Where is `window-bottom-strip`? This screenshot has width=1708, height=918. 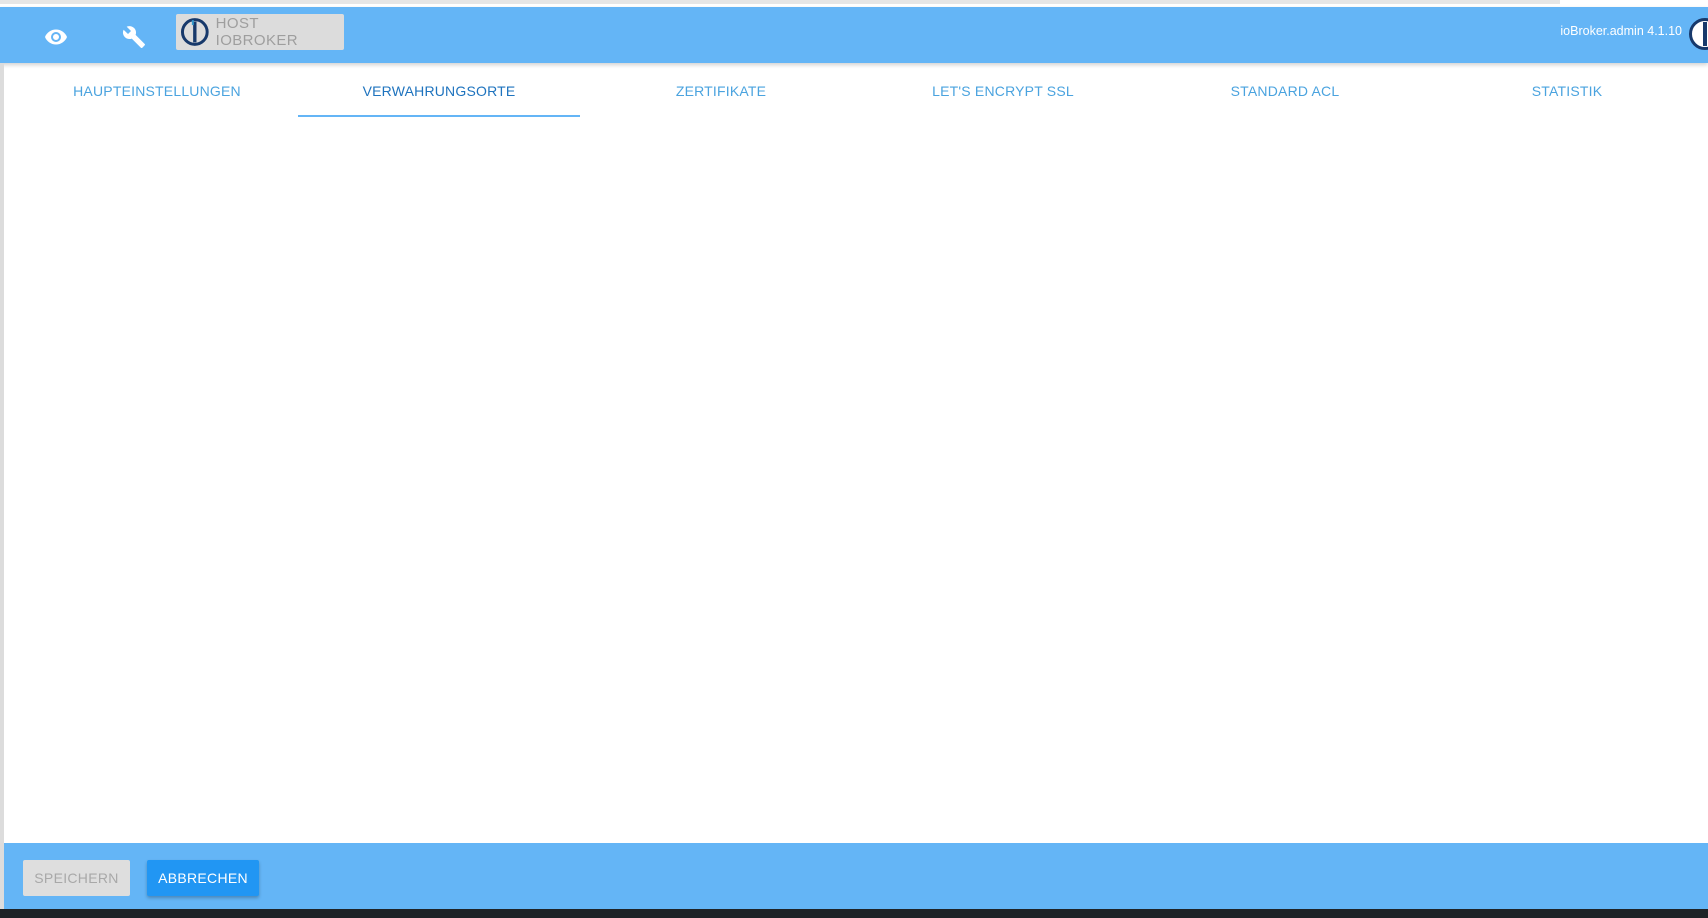
window-bottom-strip is located at coordinates (854, 913).